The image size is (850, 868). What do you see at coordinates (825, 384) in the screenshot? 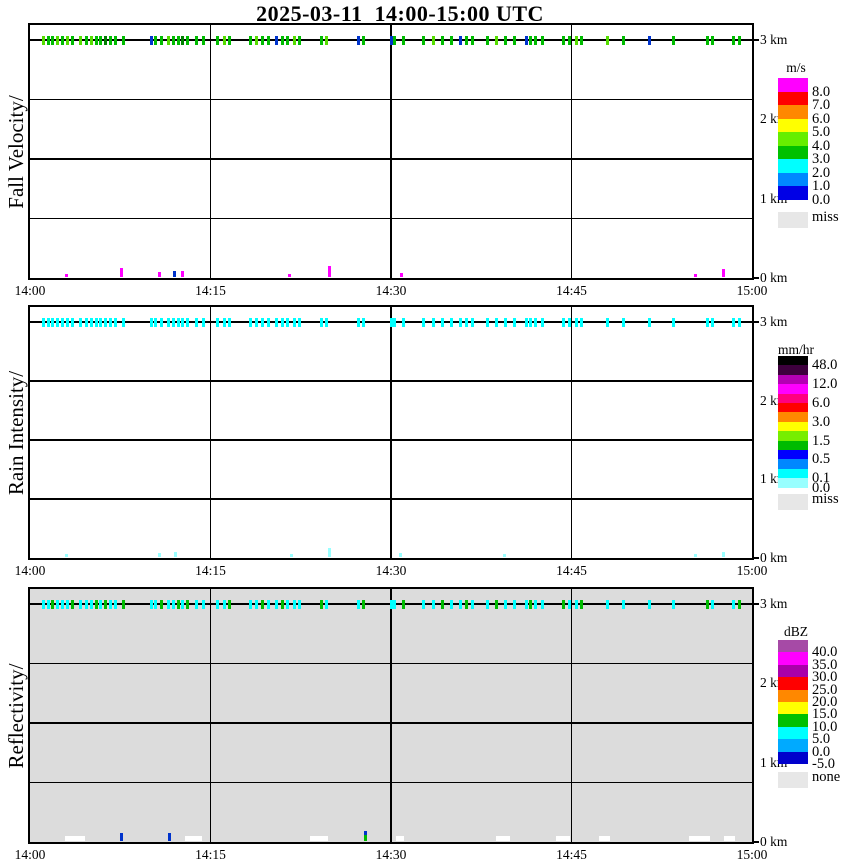
I see `colorbar-tick-label: 12.0` at bounding box center [825, 384].